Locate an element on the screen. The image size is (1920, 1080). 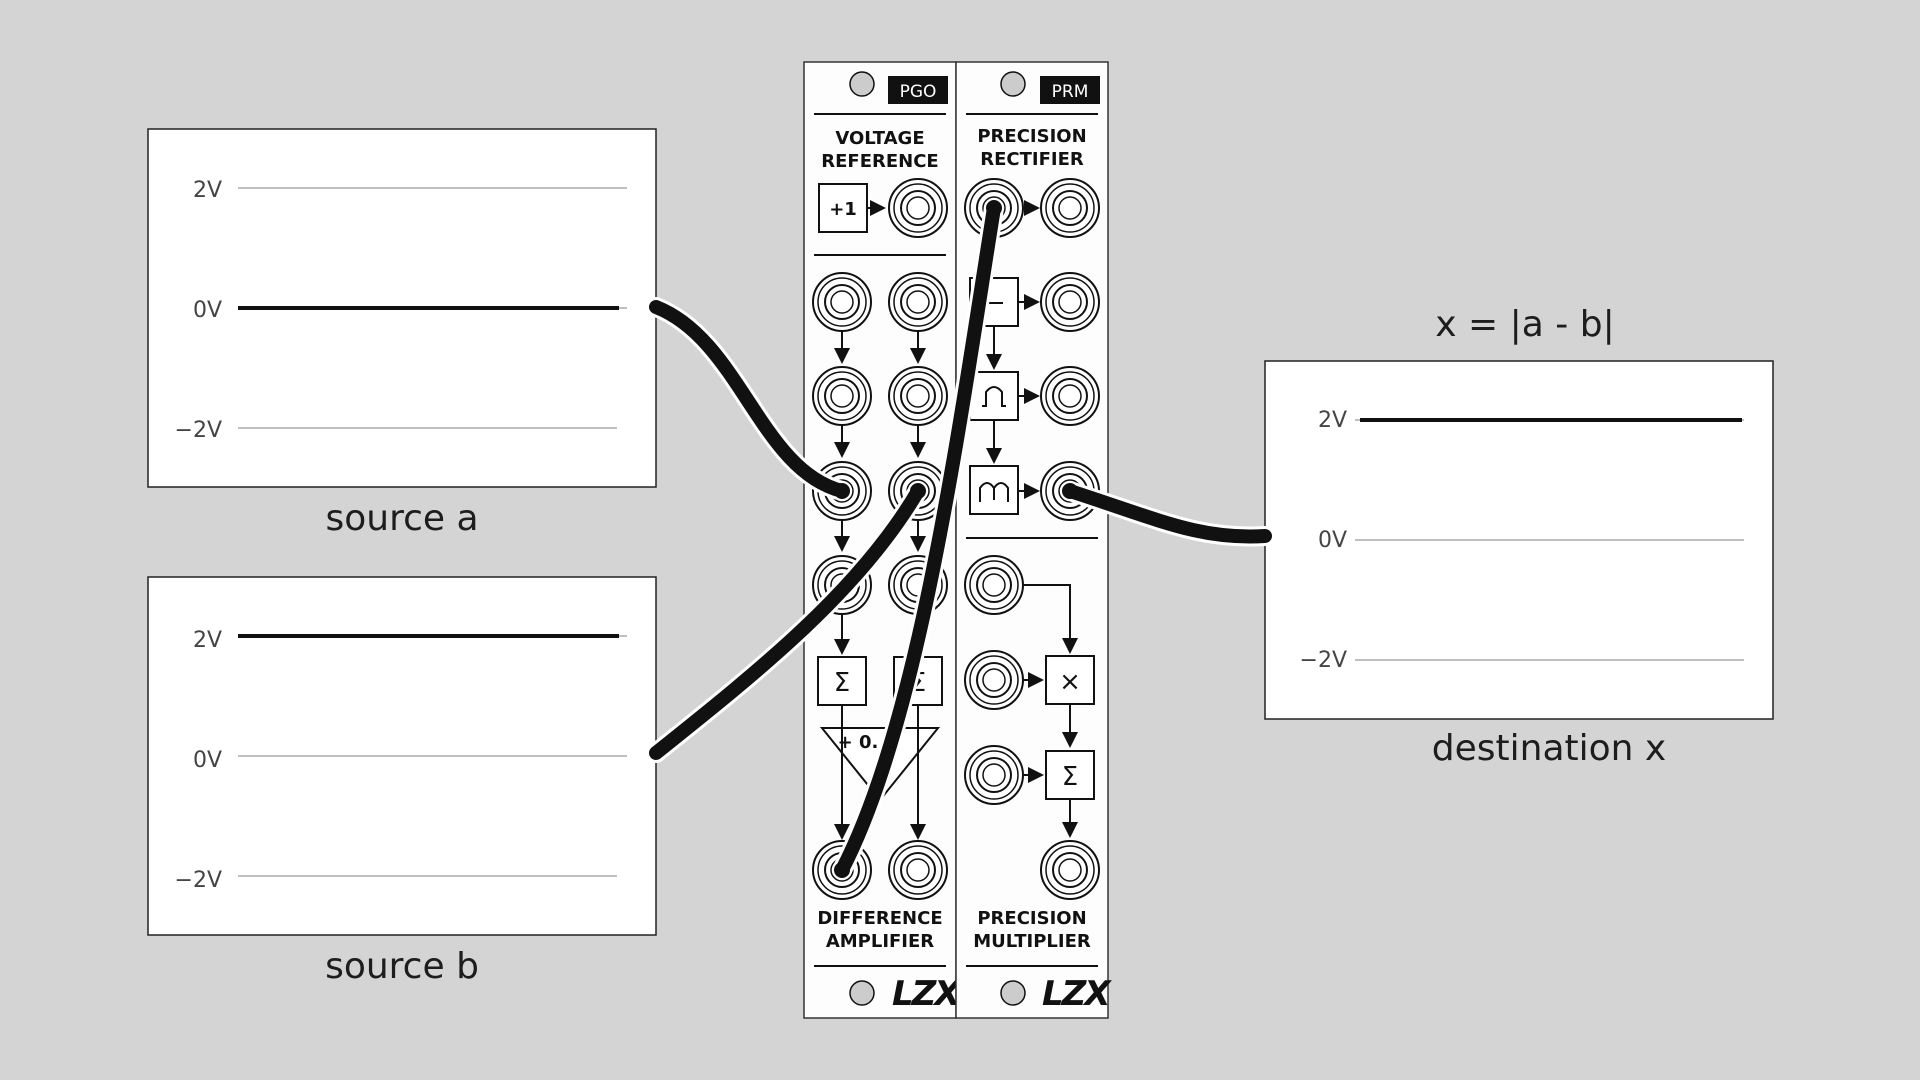
jack-reference-out is located at coordinates (918, 208).